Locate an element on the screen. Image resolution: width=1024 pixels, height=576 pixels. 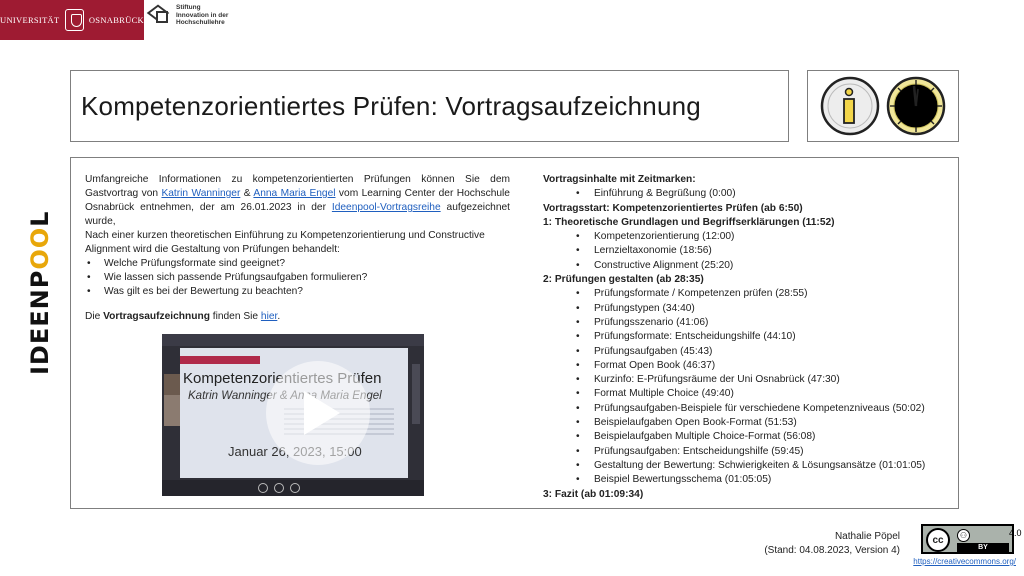
person-icon: ⚇ is located at coordinates (963, 535).